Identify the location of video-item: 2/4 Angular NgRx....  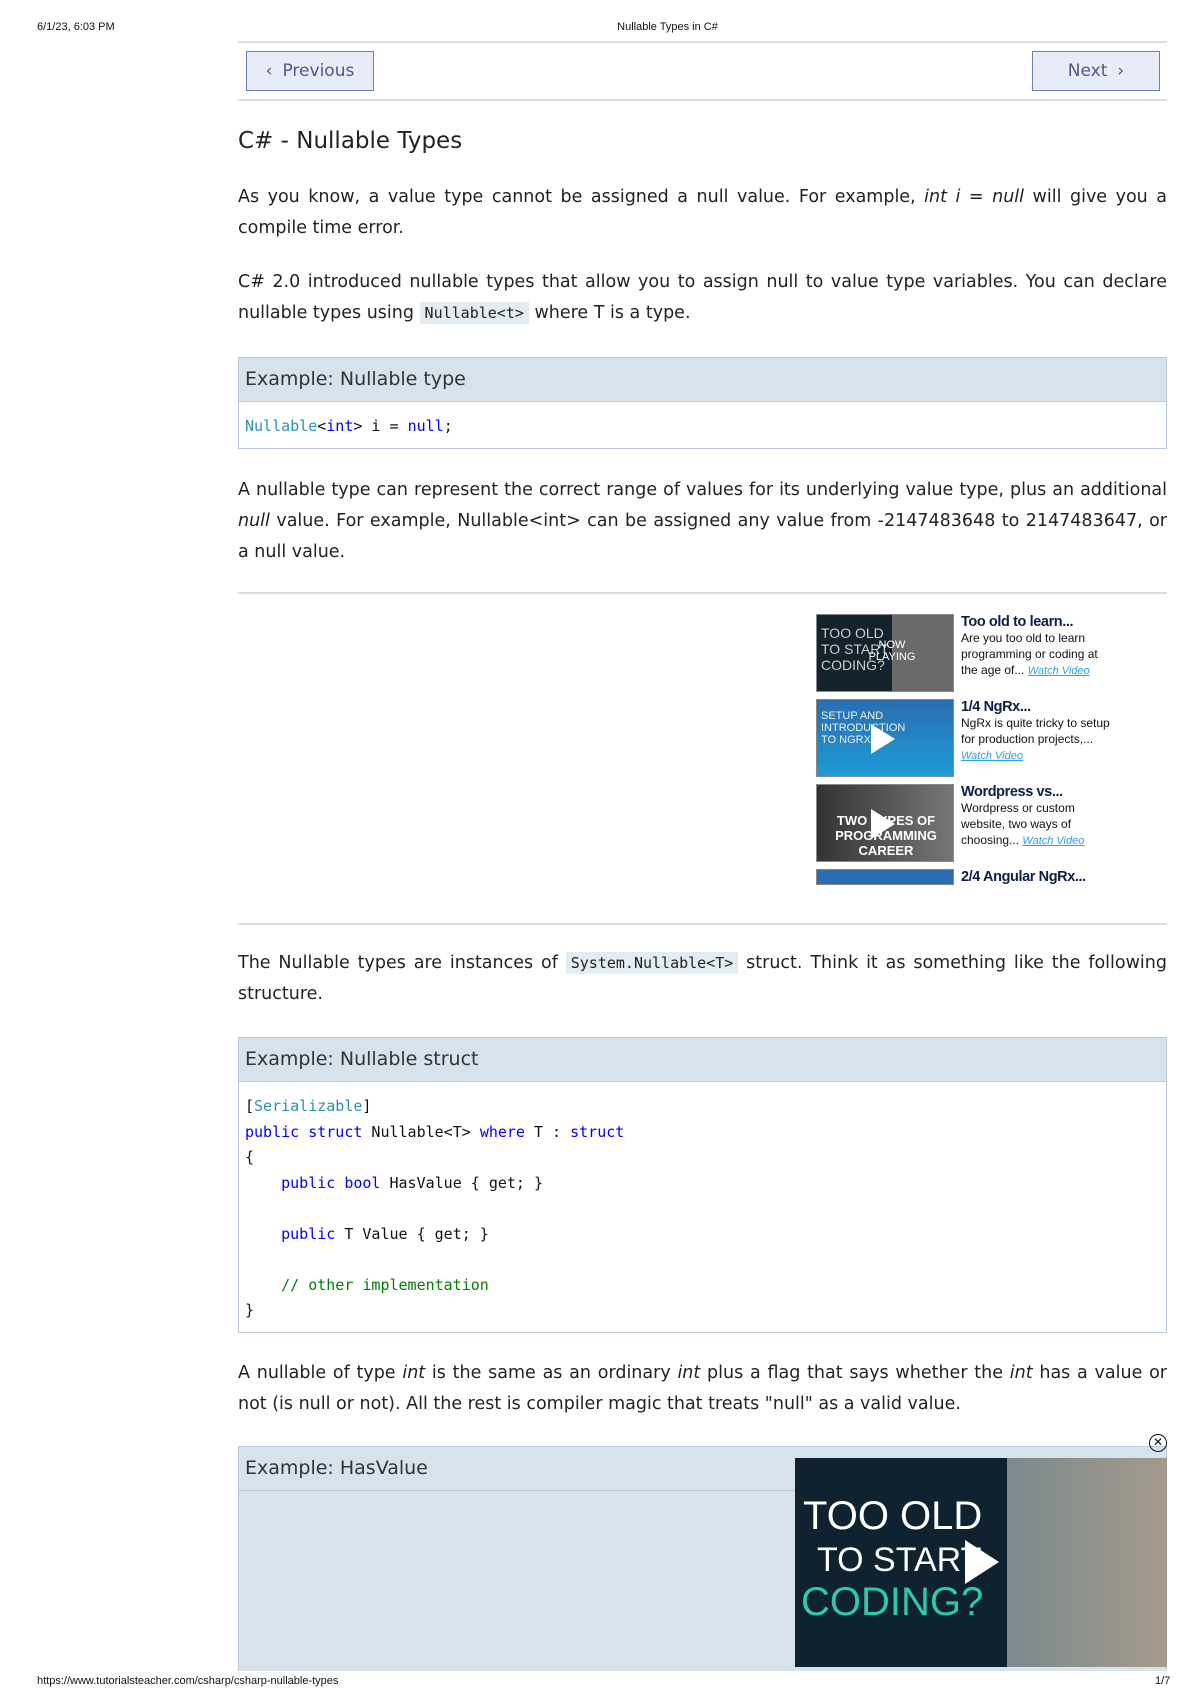
(996, 878).